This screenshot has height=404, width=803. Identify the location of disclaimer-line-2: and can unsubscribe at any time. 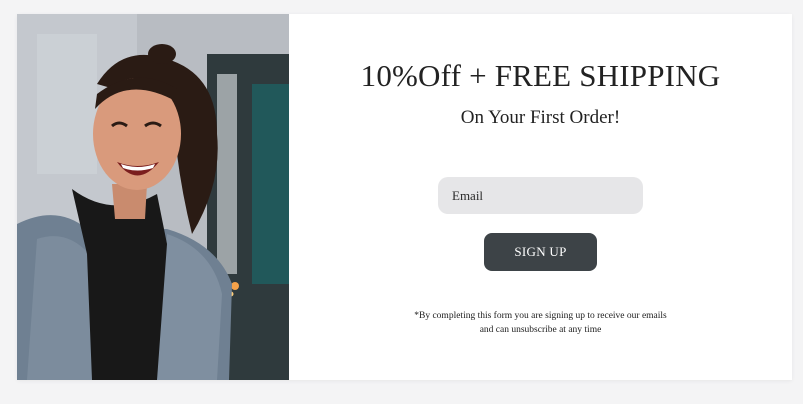
(540, 330).